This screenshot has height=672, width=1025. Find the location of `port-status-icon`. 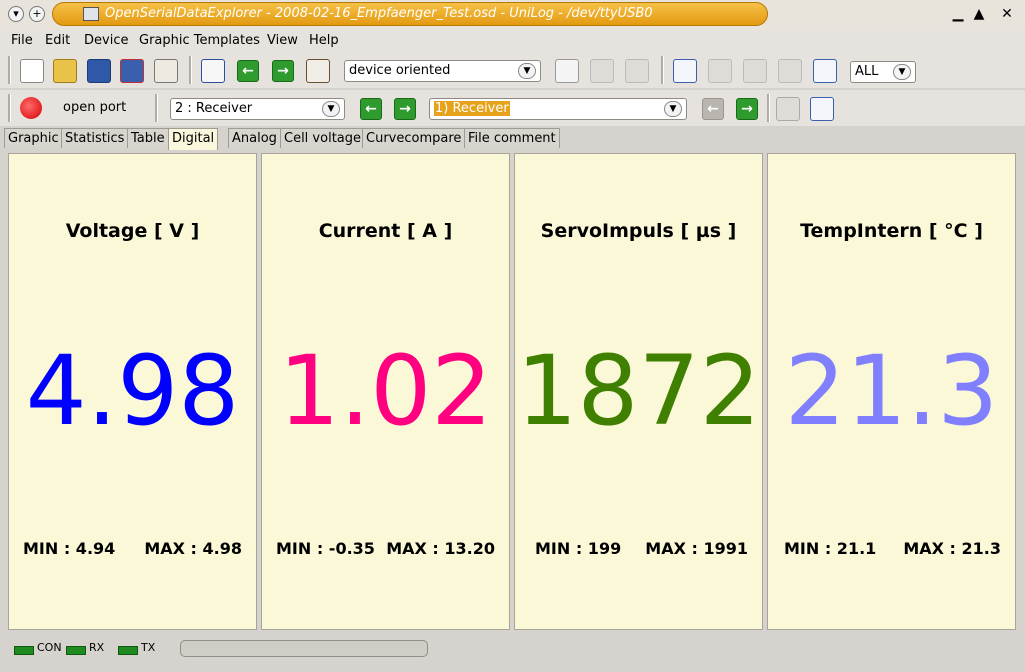

port-status-icon is located at coordinates (31, 108).